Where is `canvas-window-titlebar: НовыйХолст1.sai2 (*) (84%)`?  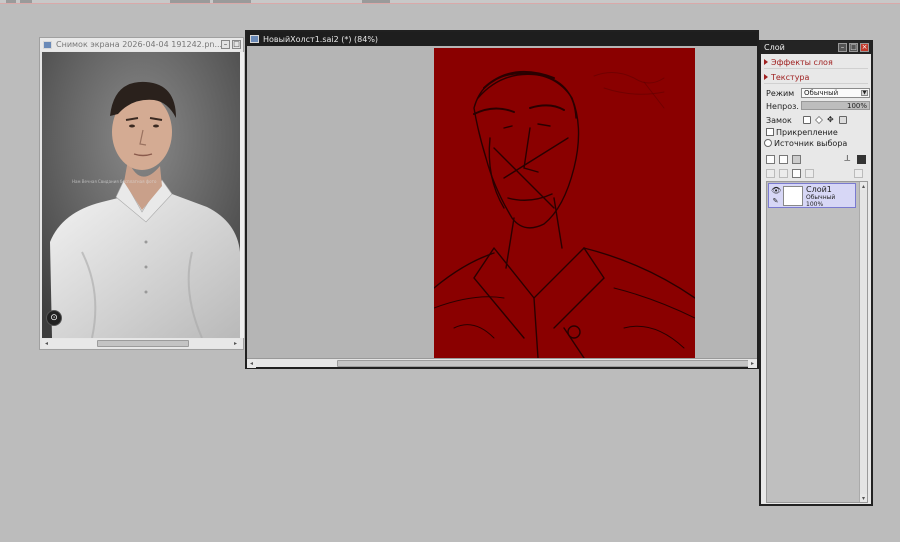
canvas-window-titlebar: НовыйХолст1.sai2 (*) (84%) is located at coordinates (502, 39).